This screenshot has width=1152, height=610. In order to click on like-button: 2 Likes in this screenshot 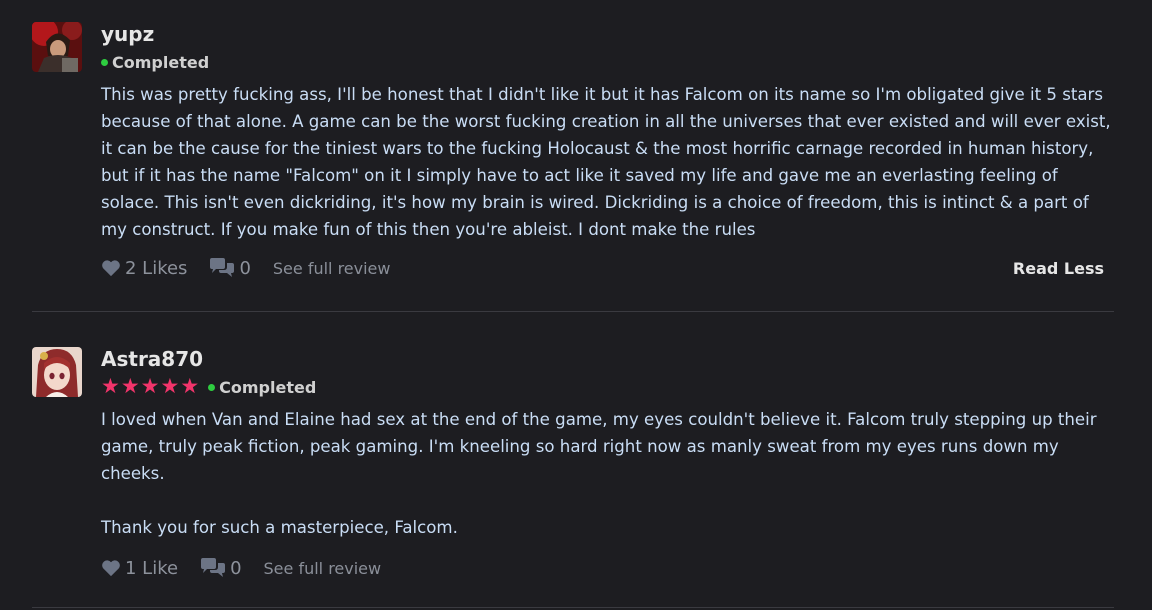, I will do `click(144, 268)`.